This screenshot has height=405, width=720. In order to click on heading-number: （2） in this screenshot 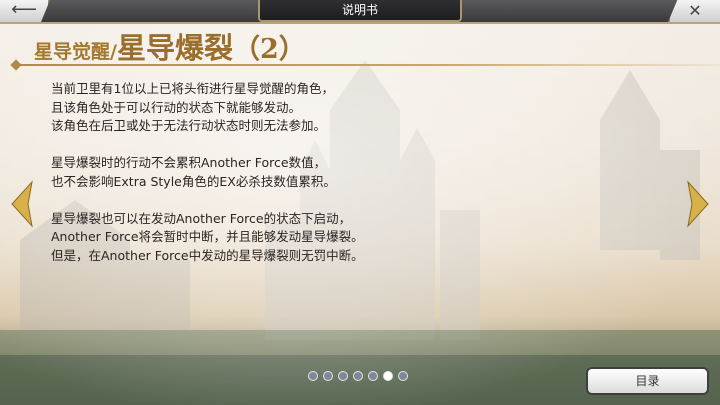, I will do `click(269, 49)`.